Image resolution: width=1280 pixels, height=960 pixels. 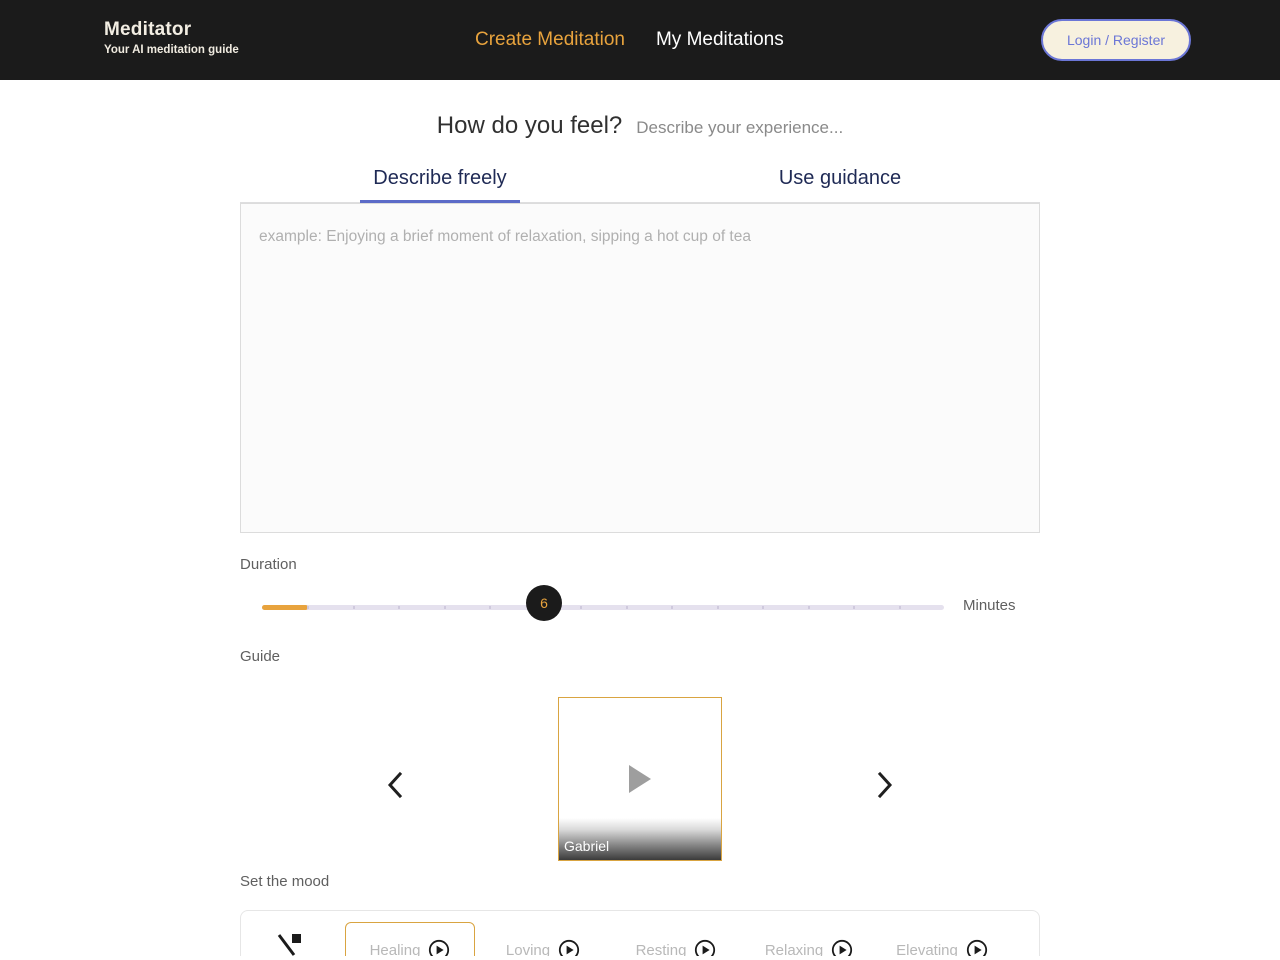 I want to click on brand-logo: Meditator Your AI meditation guide, so click(x=171, y=38).